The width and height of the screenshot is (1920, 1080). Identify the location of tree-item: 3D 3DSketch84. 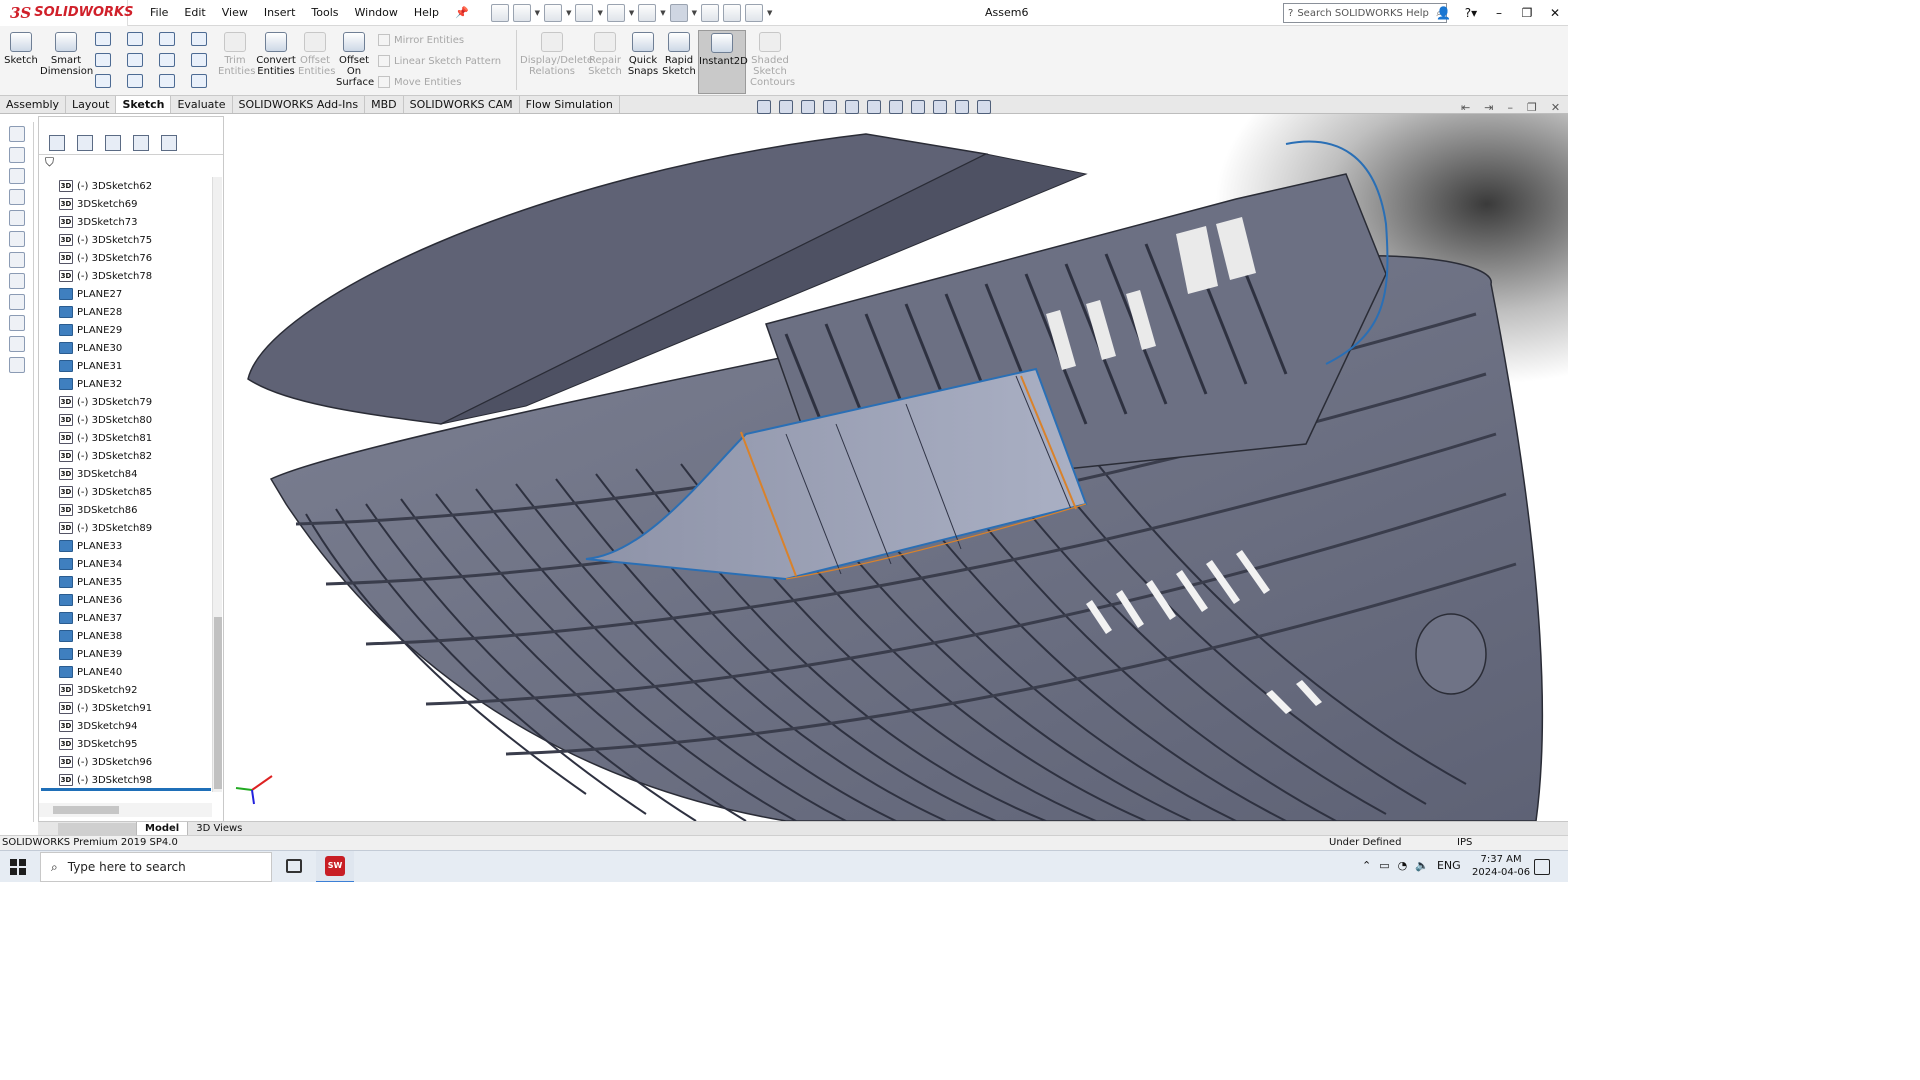
(134, 474).